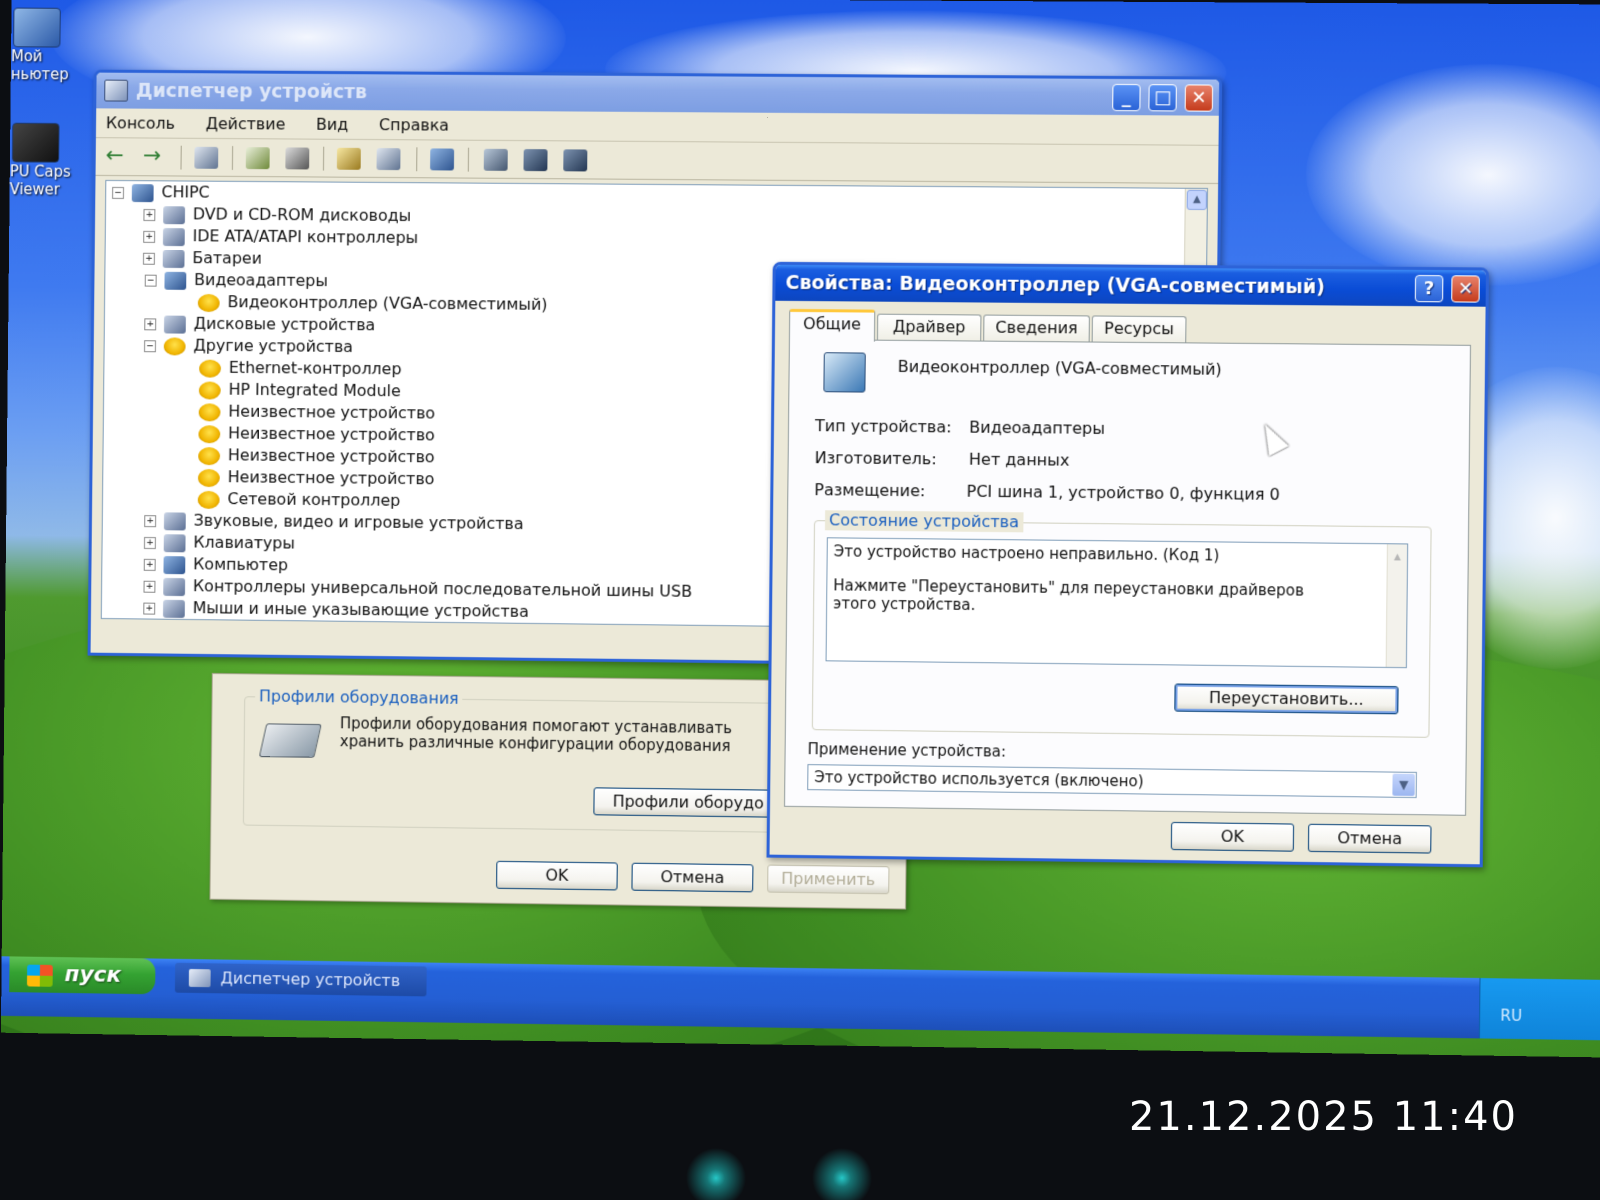 The height and width of the screenshot is (1200, 1600). Describe the element at coordinates (332, 125) in the screenshot. I see `menu-view: Вид` at that location.